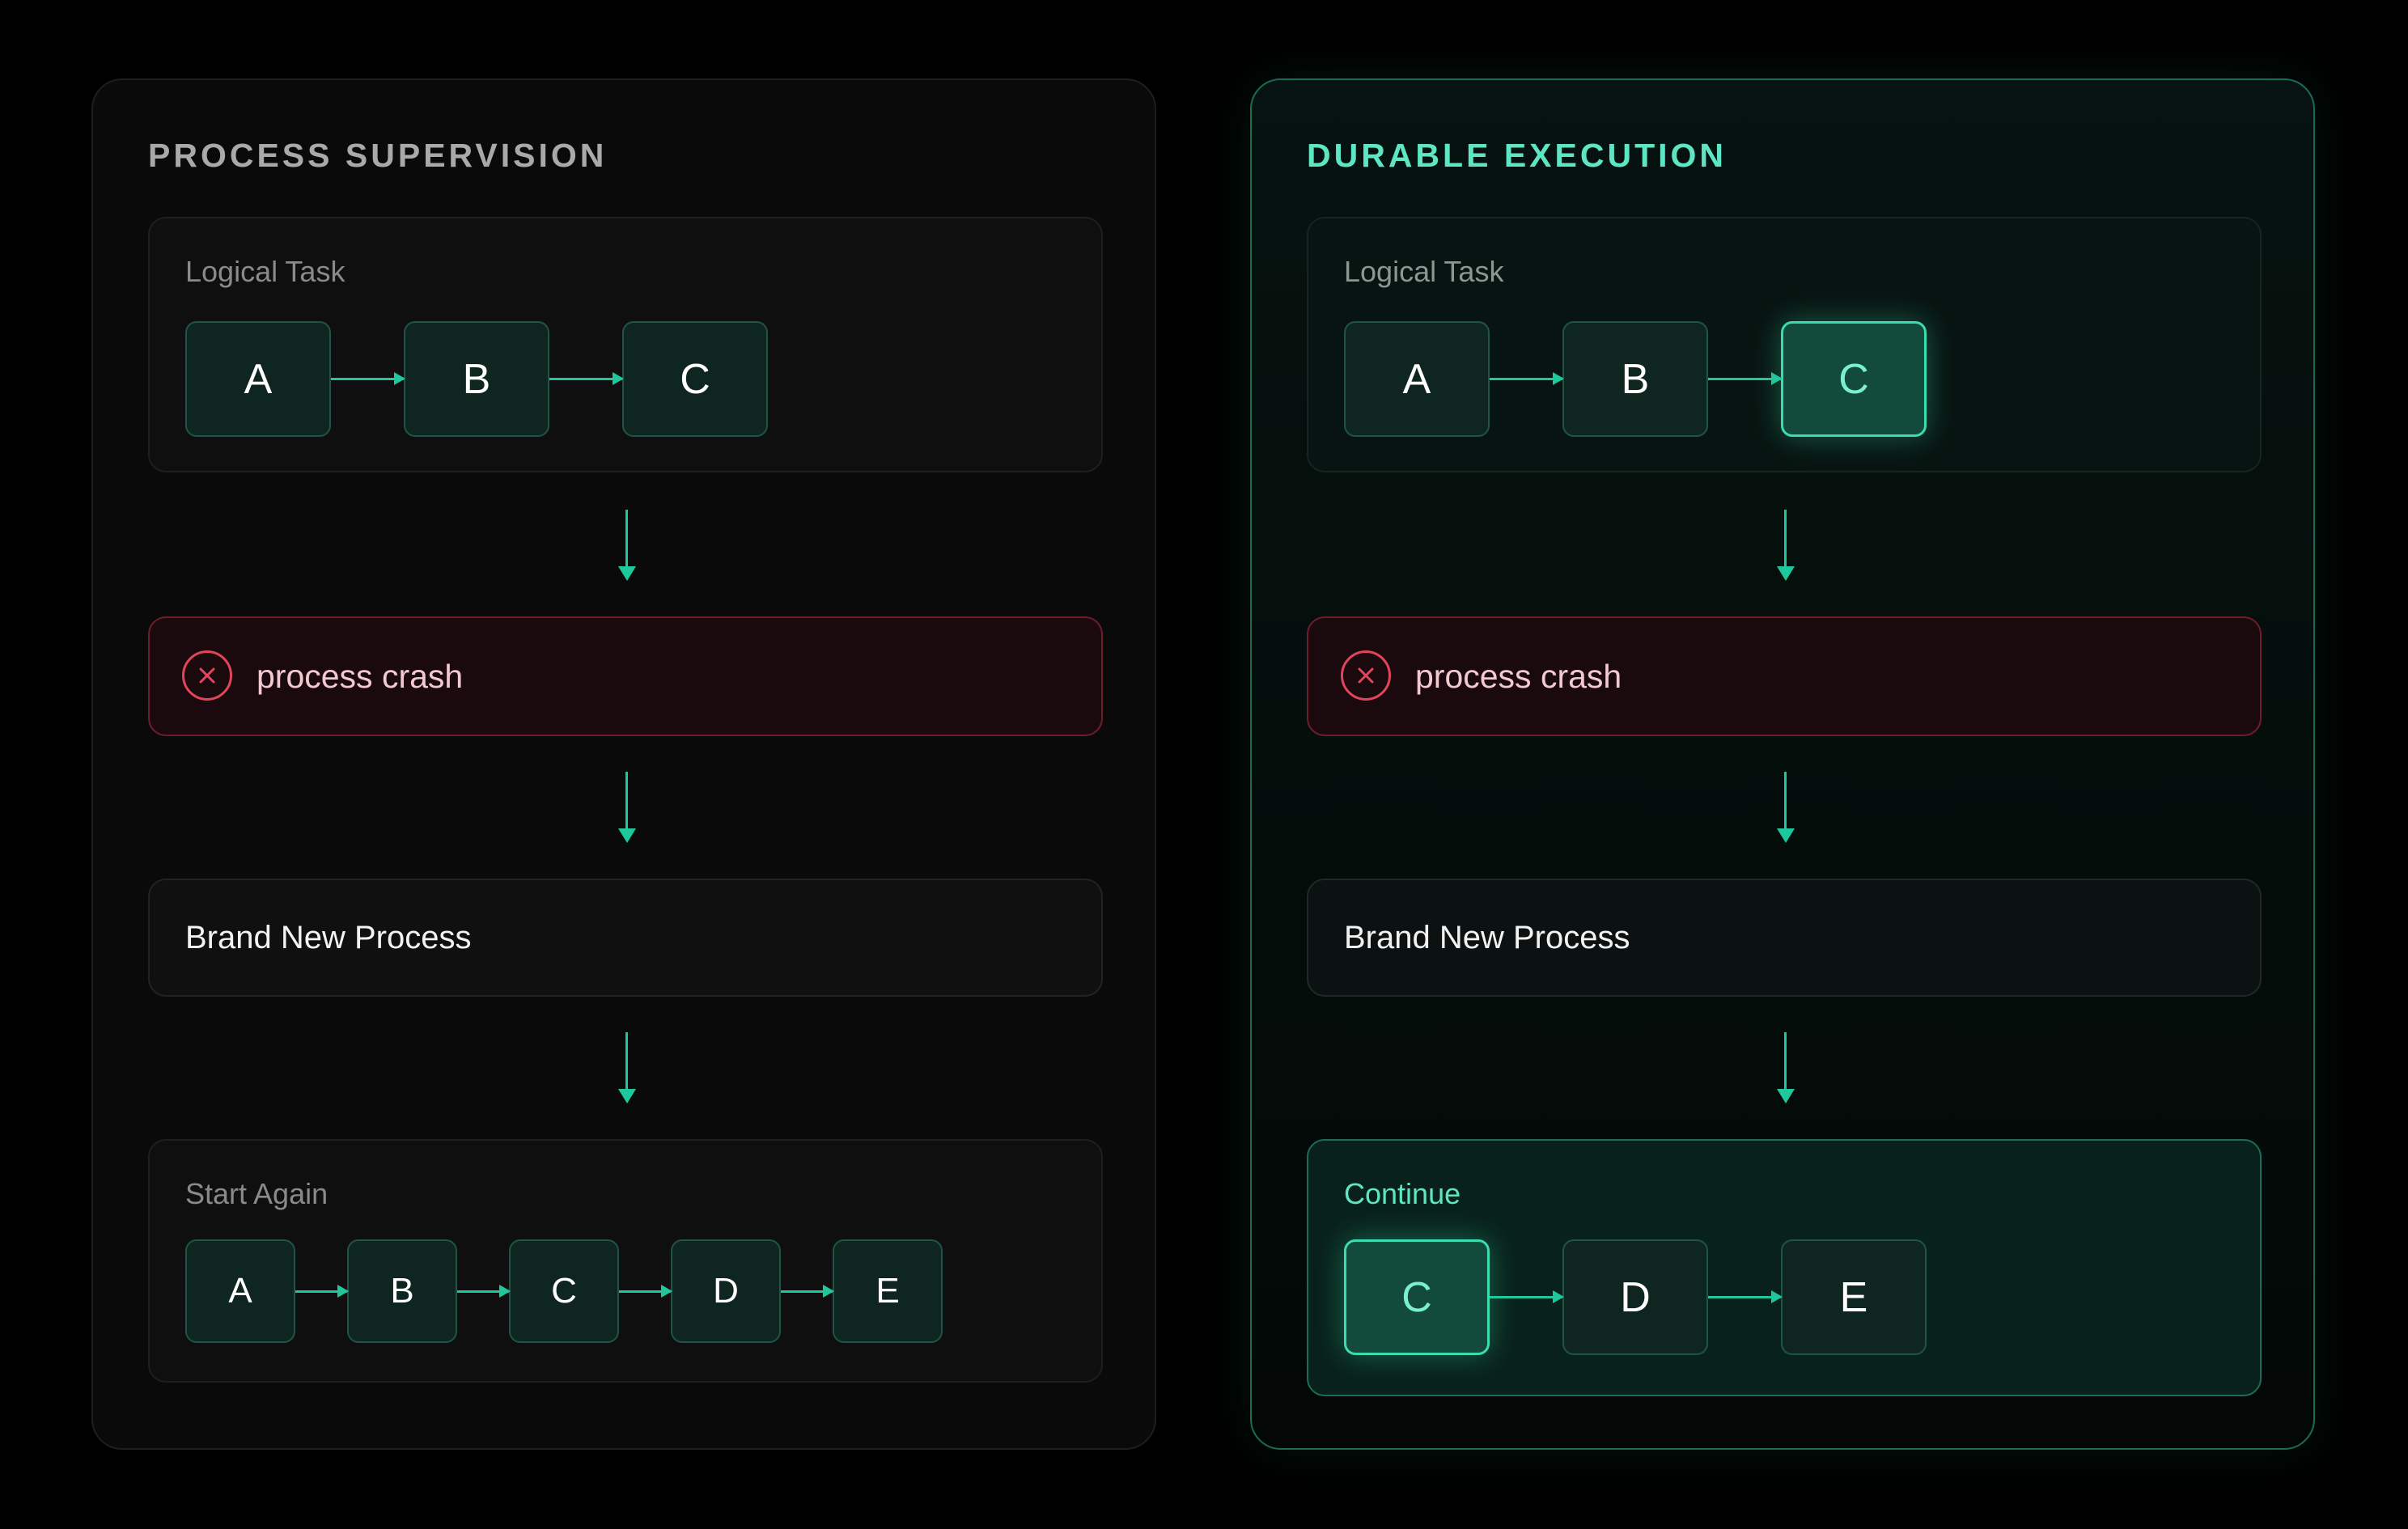 Image resolution: width=2408 pixels, height=1529 pixels. What do you see at coordinates (726, 1291) in the screenshot?
I see `restart-node-d: D` at bounding box center [726, 1291].